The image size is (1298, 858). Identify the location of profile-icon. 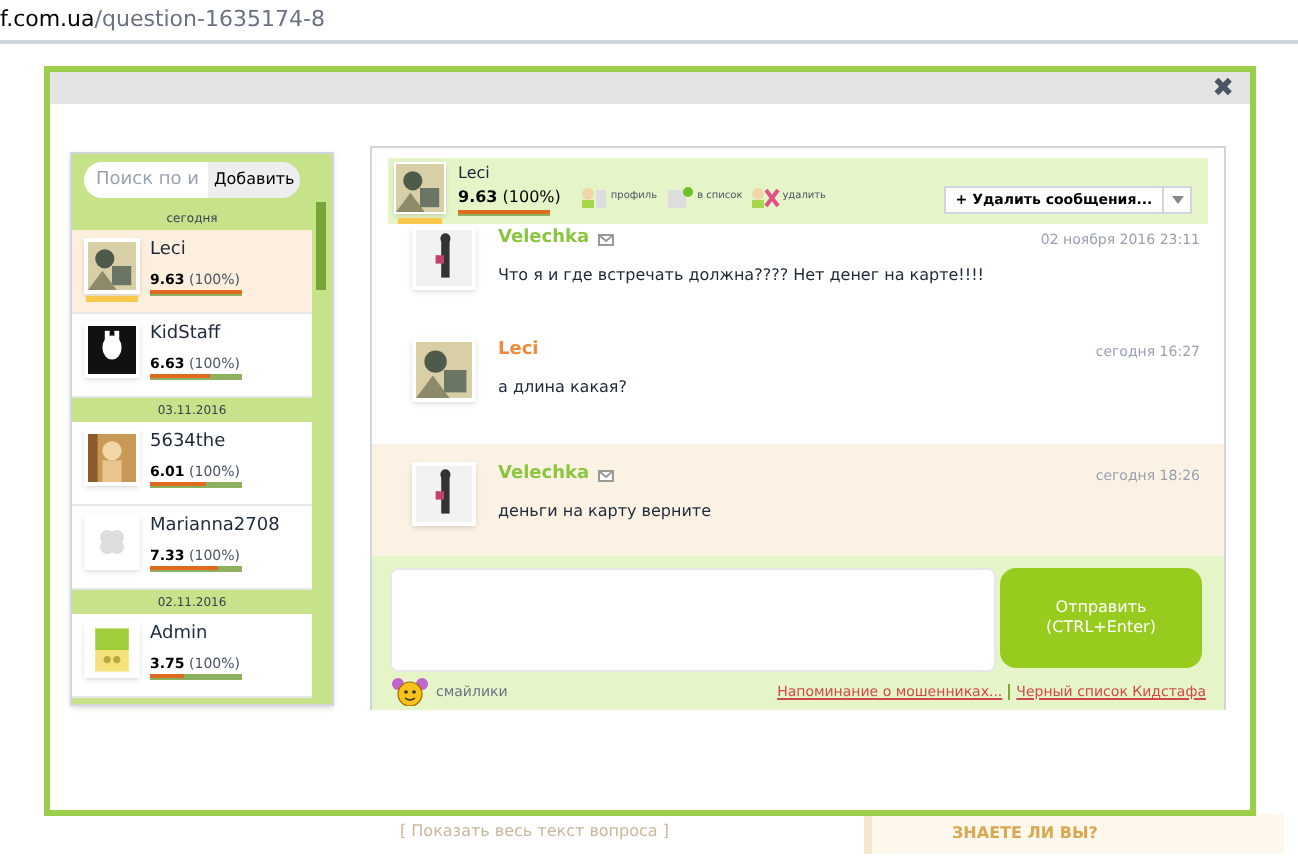
(593, 198).